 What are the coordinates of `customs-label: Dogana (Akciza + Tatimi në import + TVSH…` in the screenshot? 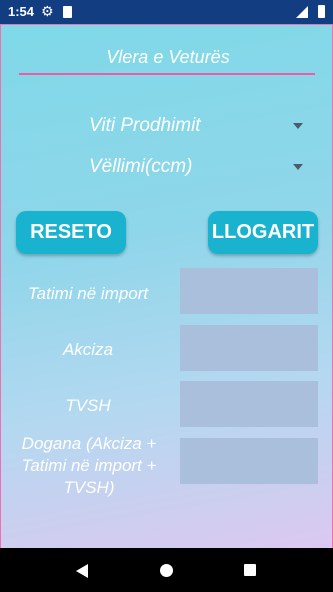 It's located at (89, 465).